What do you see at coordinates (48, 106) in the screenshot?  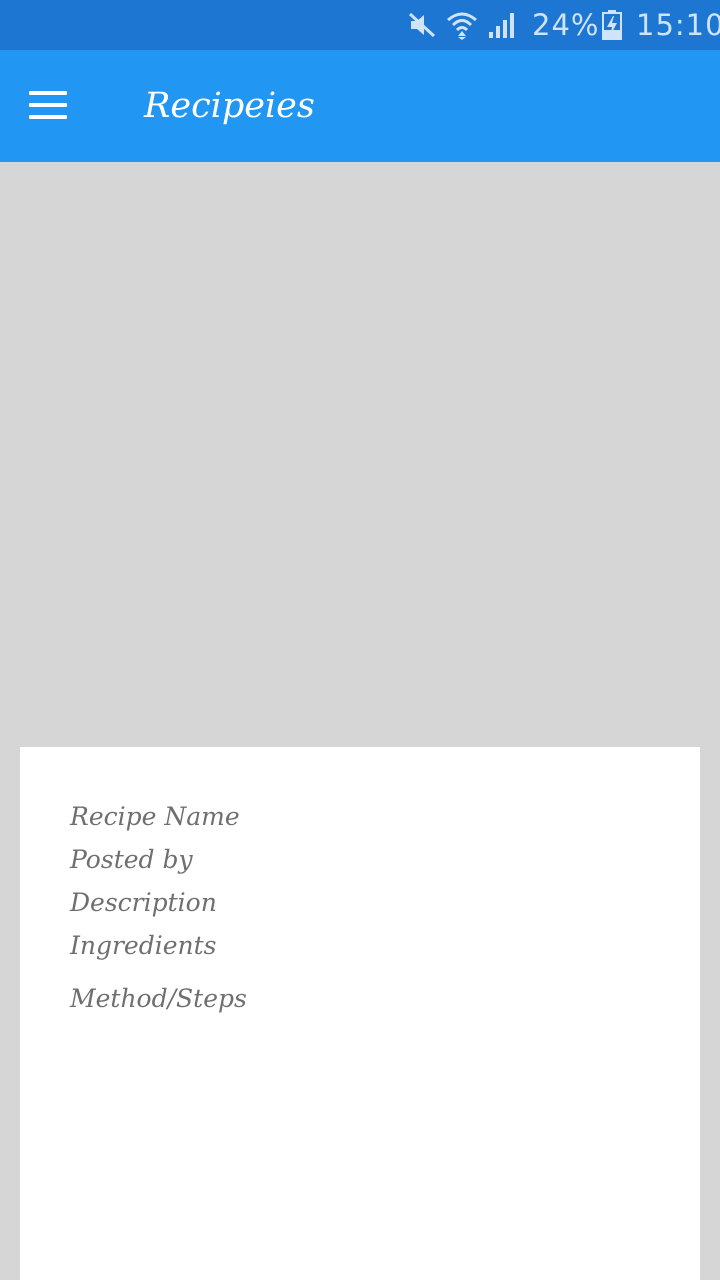 I see `hamburger-menu-icon` at bounding box center [48, 106].